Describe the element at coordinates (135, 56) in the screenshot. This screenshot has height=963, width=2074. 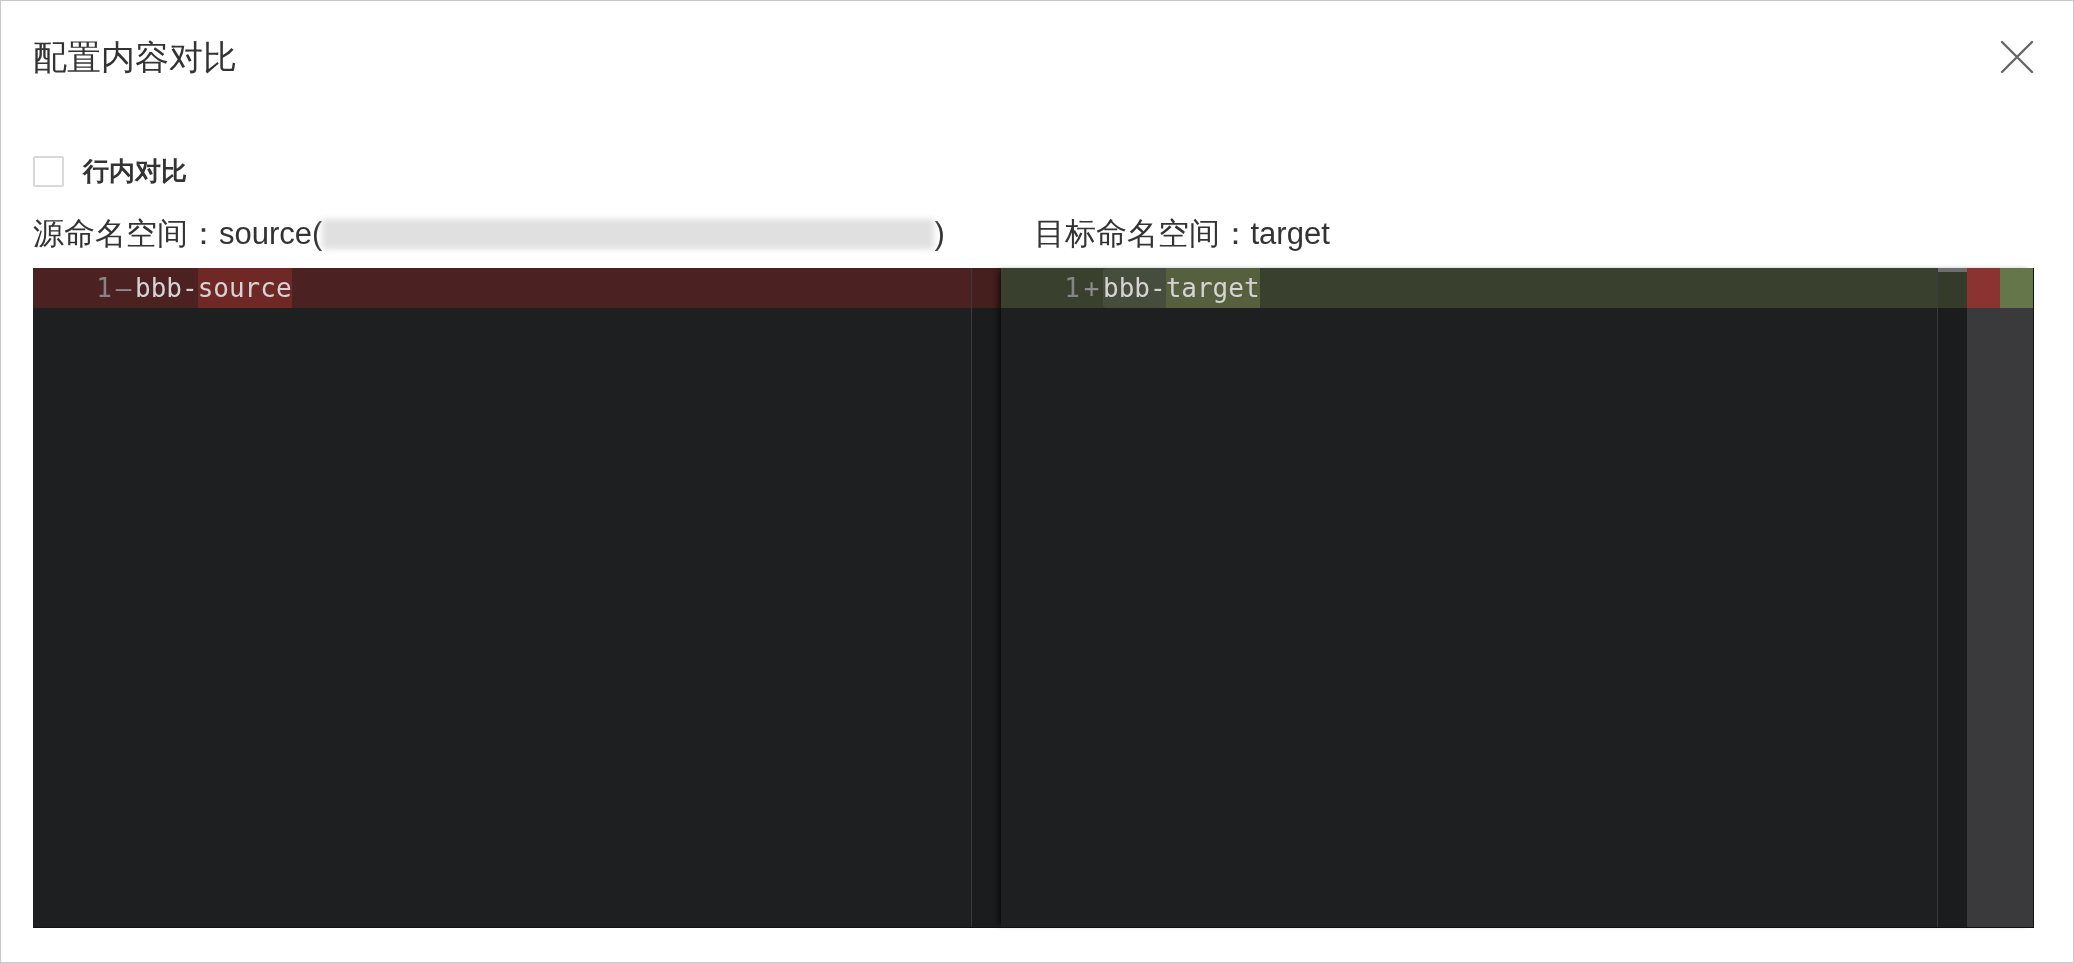
I see `dialog-title: 配置内容对比` at that location.